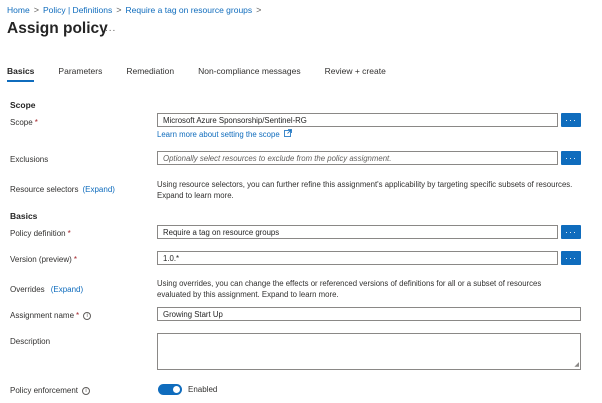 This screenshot has width=602, height=403. I want to click on version-browse-button: ···, so click(571, 258).